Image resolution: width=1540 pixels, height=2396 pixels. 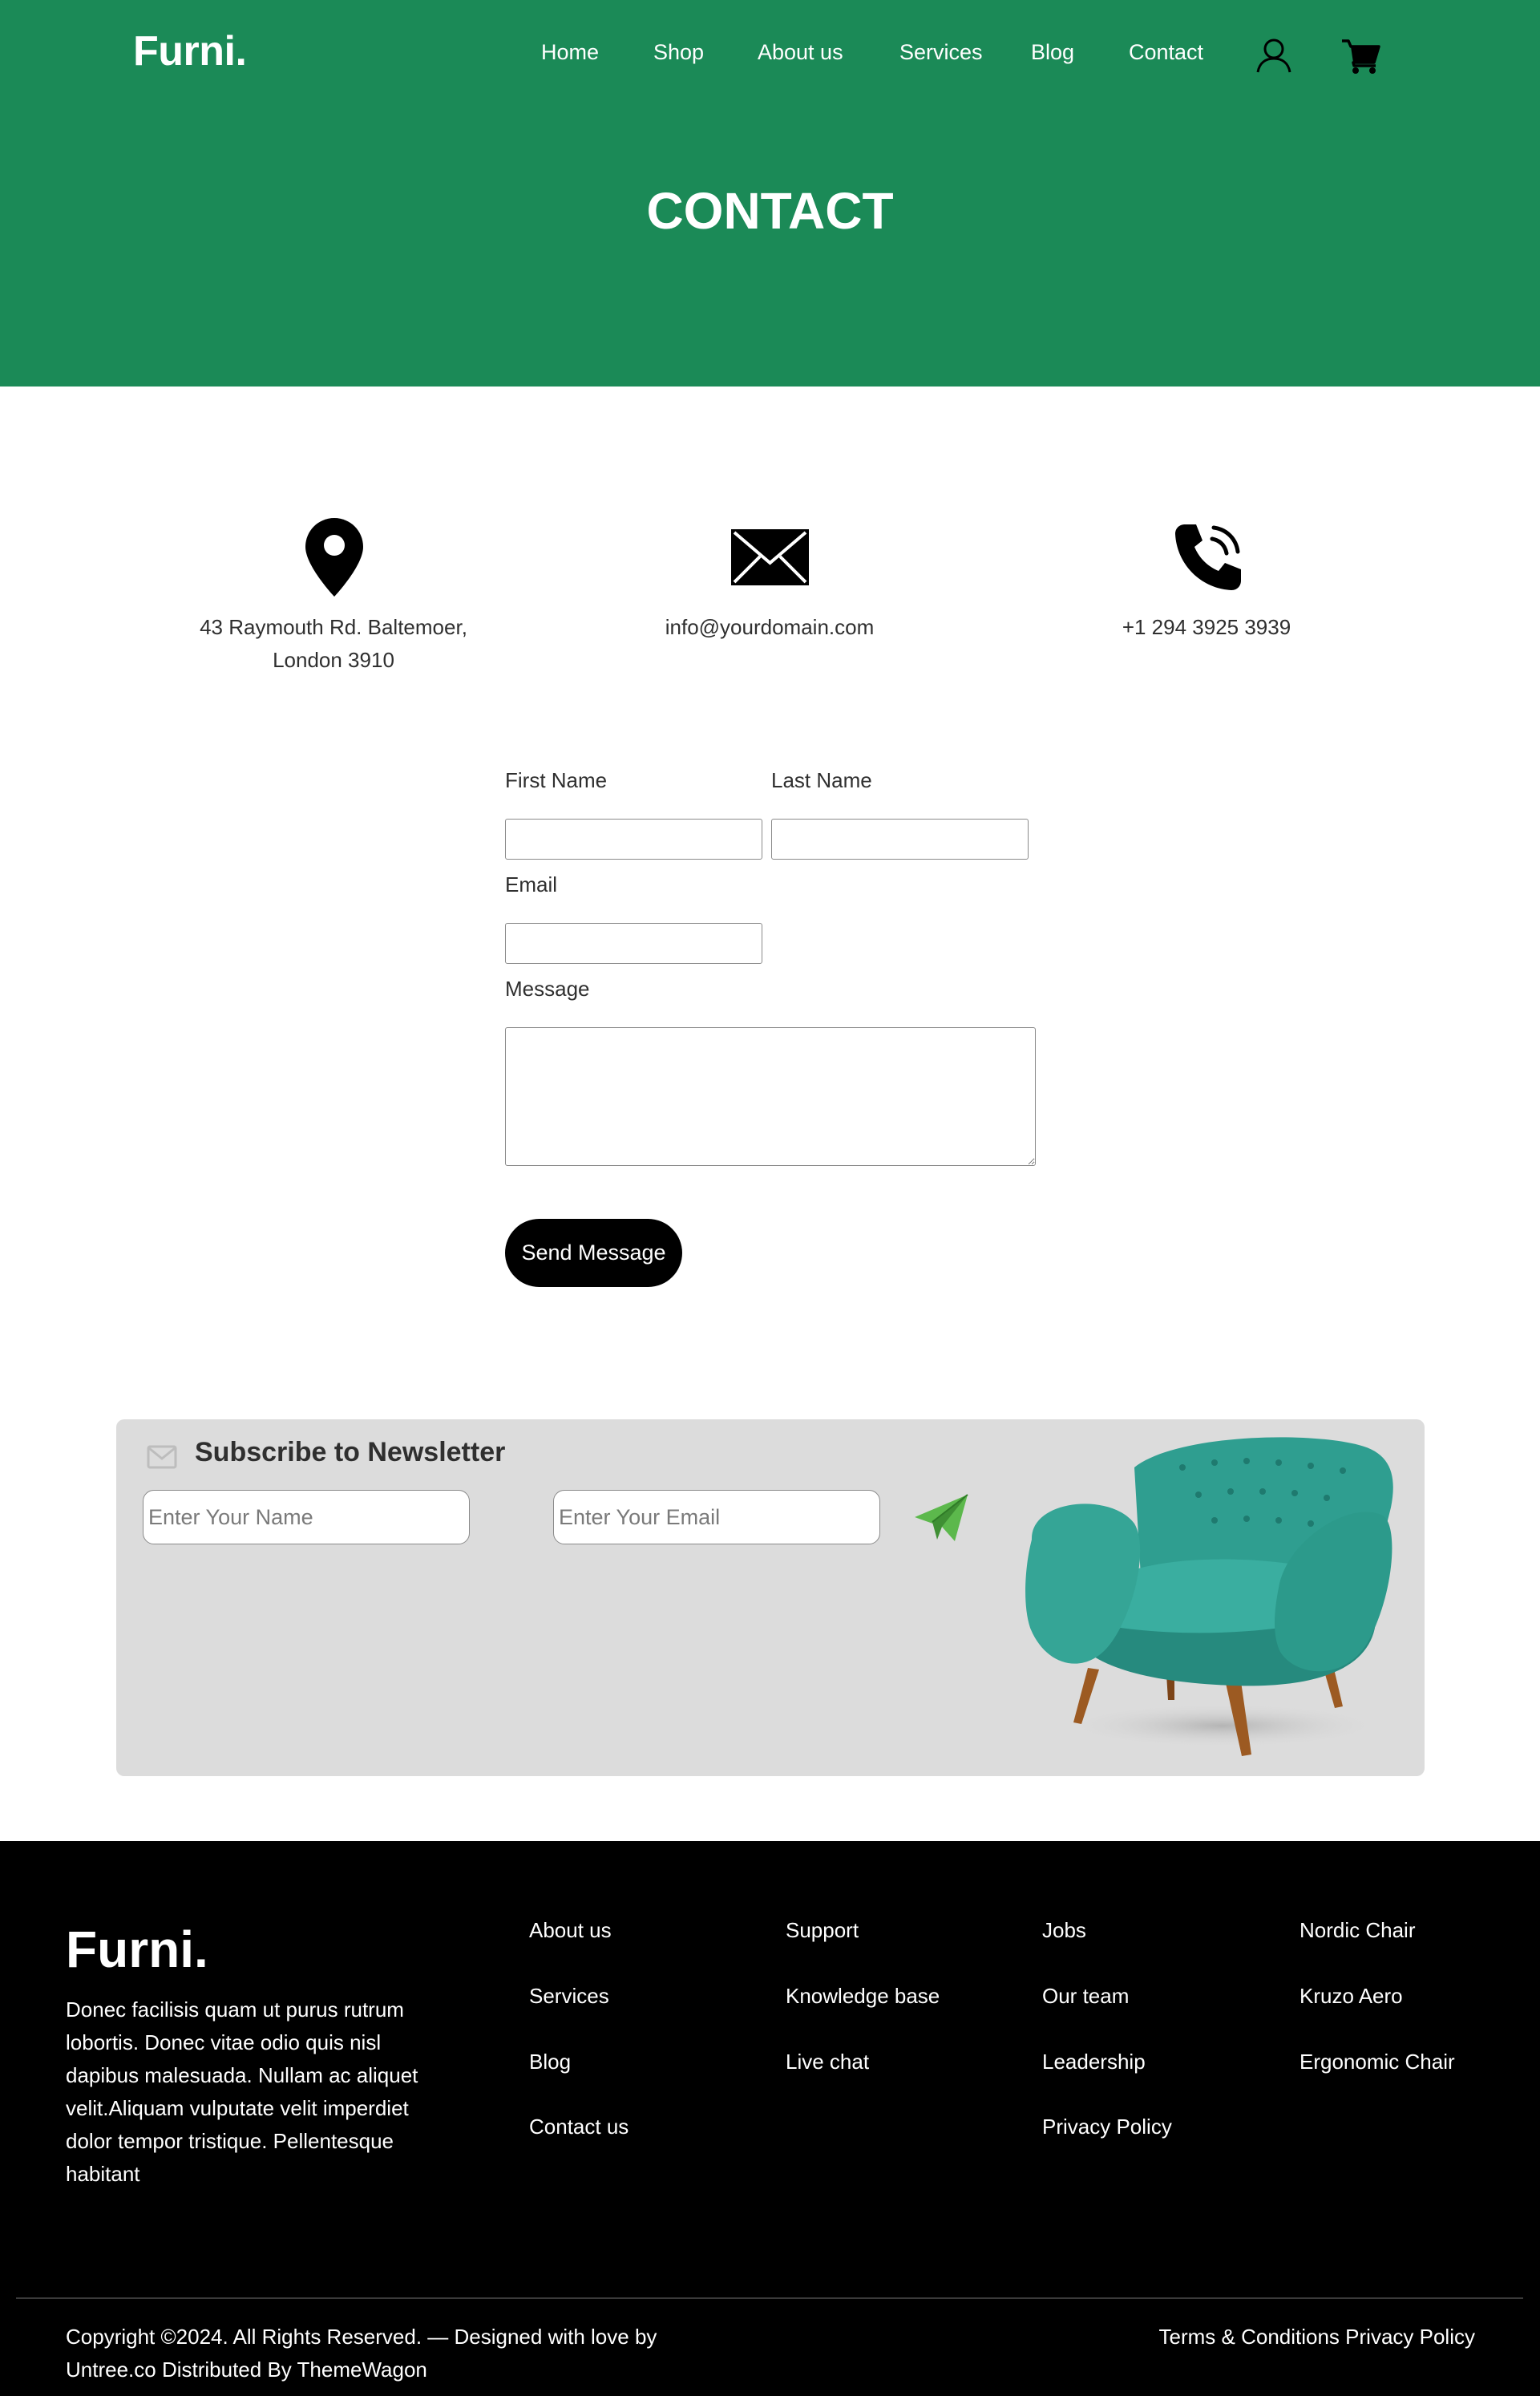 I want to click on footer-link-privacy-policy: Privacy Policy, so click(x=1107, y=2127).